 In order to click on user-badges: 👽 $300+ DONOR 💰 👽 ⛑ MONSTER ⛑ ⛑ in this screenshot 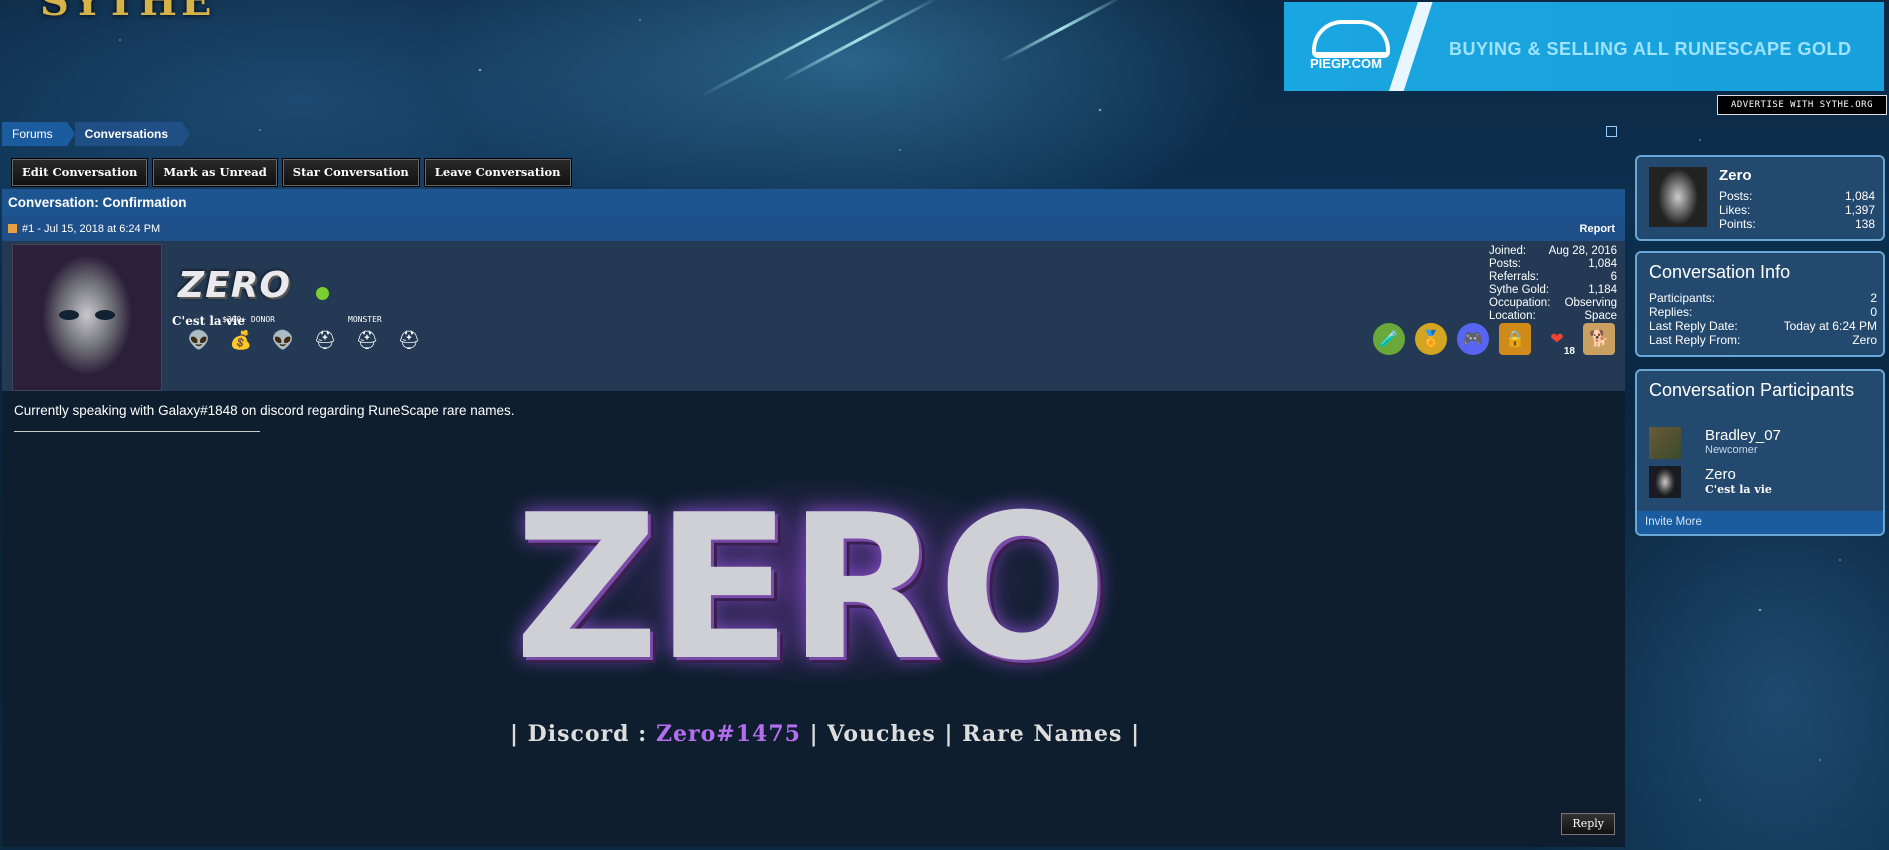, I will do `click(304, 335)`.